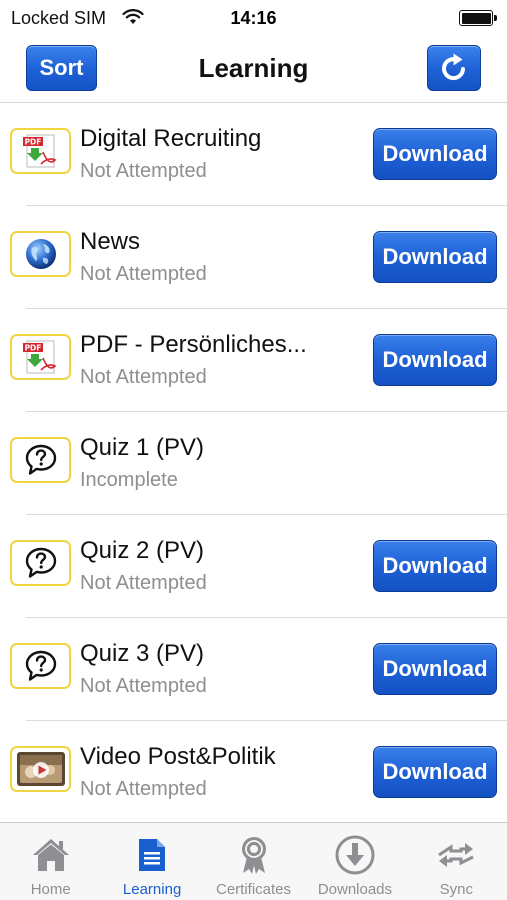 Image resolution: width=507 pixels, height=900 pixels. I want to click on home-icon, so click(51, 855).